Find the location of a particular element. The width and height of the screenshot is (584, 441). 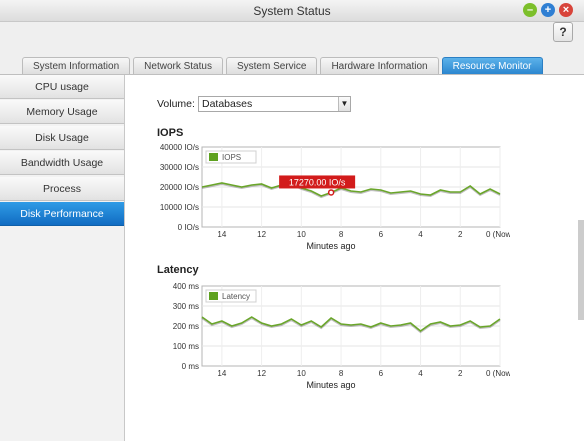

tab-resource-monitor: Resource Monitor is located at coordinates (492, 65).